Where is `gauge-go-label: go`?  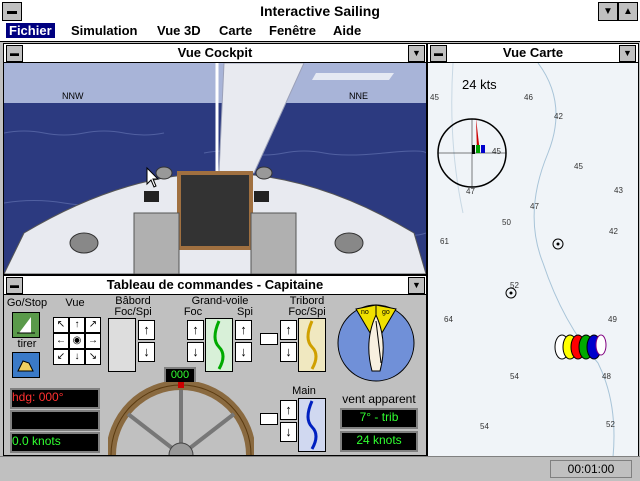
gauge-go-label: go is located at coordinates (386, 312).